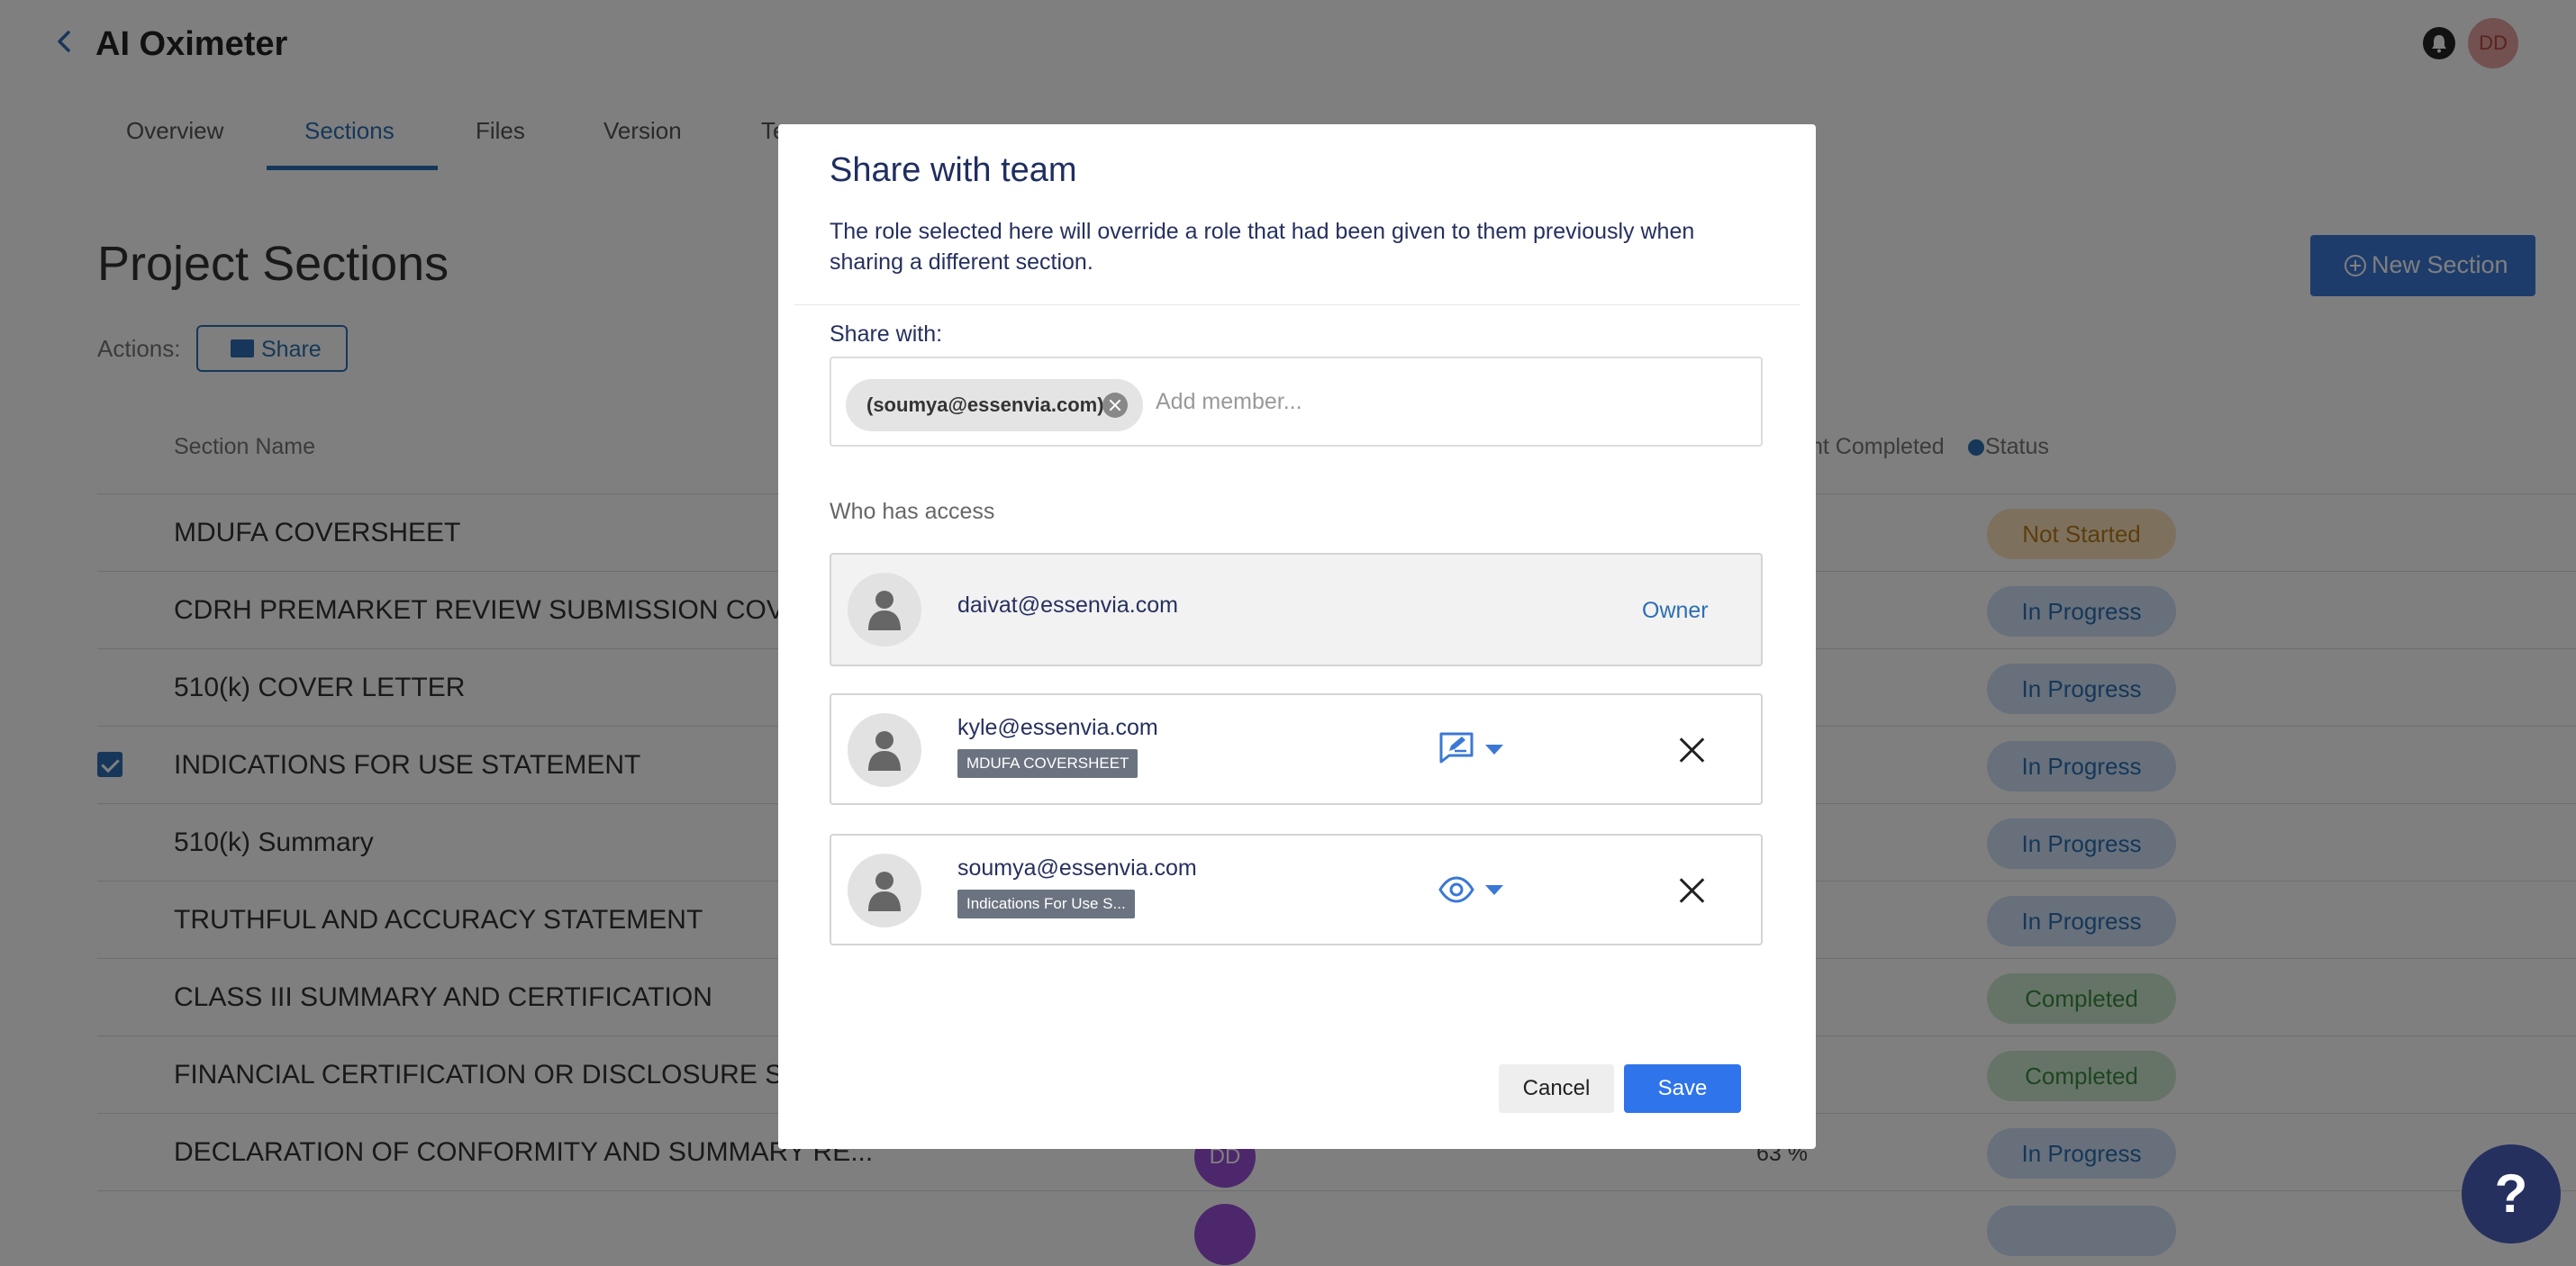  I want to click on section-tag: MDUFA COVERSHEET, so click(1048, 763).